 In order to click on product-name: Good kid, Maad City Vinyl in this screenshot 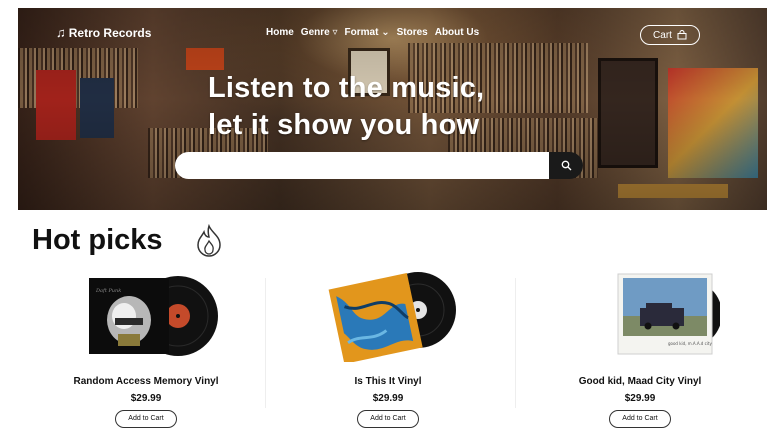, I will do `click(640, 381)`.